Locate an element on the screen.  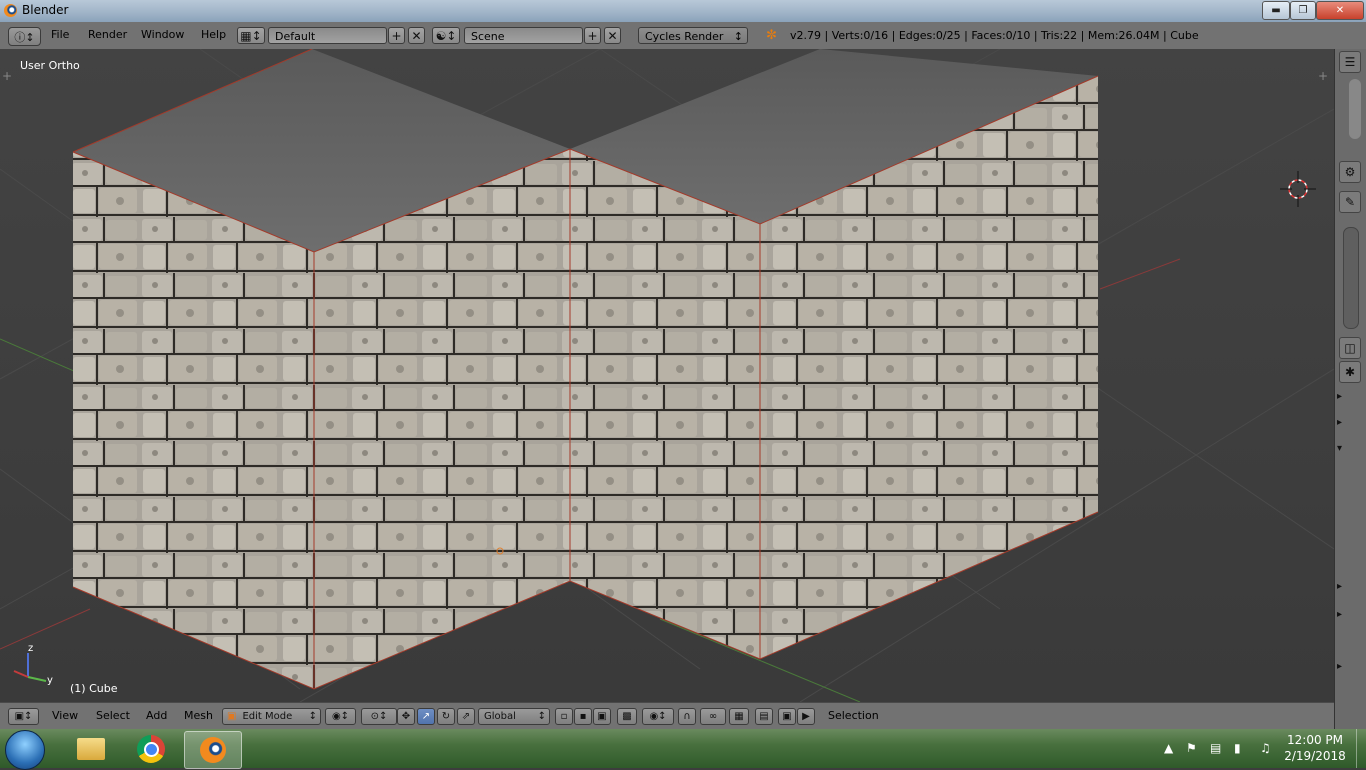
axis-z-label: z is located at coordinates (30, 648).